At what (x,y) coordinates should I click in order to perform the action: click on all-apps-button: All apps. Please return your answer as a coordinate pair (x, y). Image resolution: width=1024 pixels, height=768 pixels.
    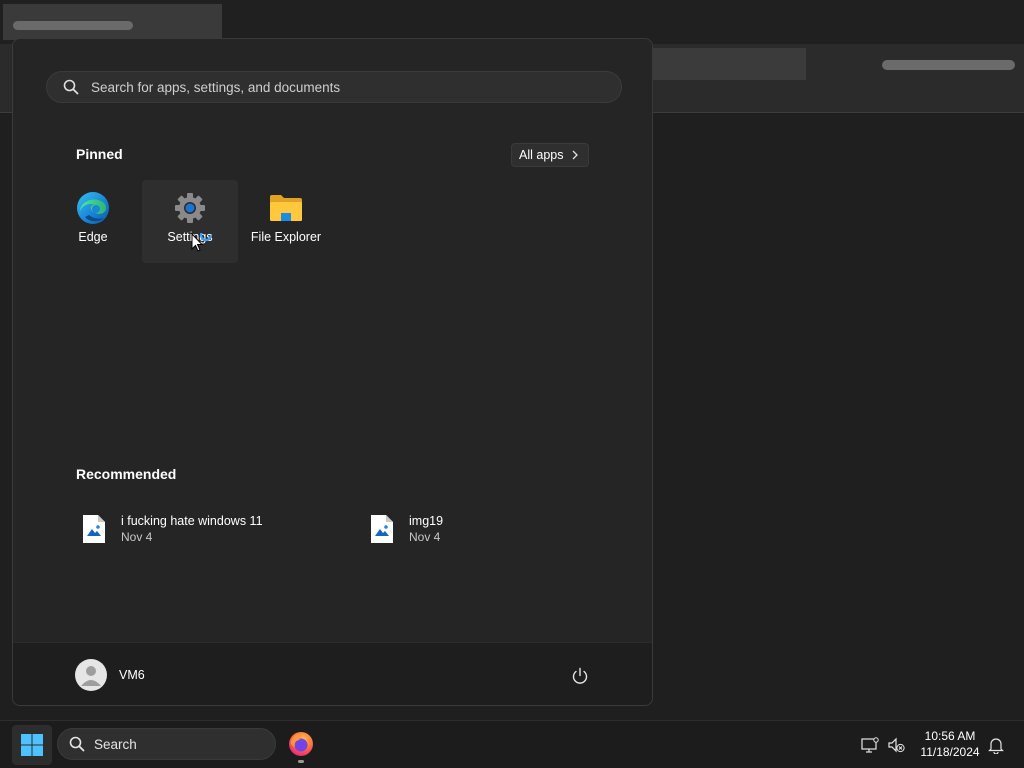
    Looking at the image, I should click on (550, 155).